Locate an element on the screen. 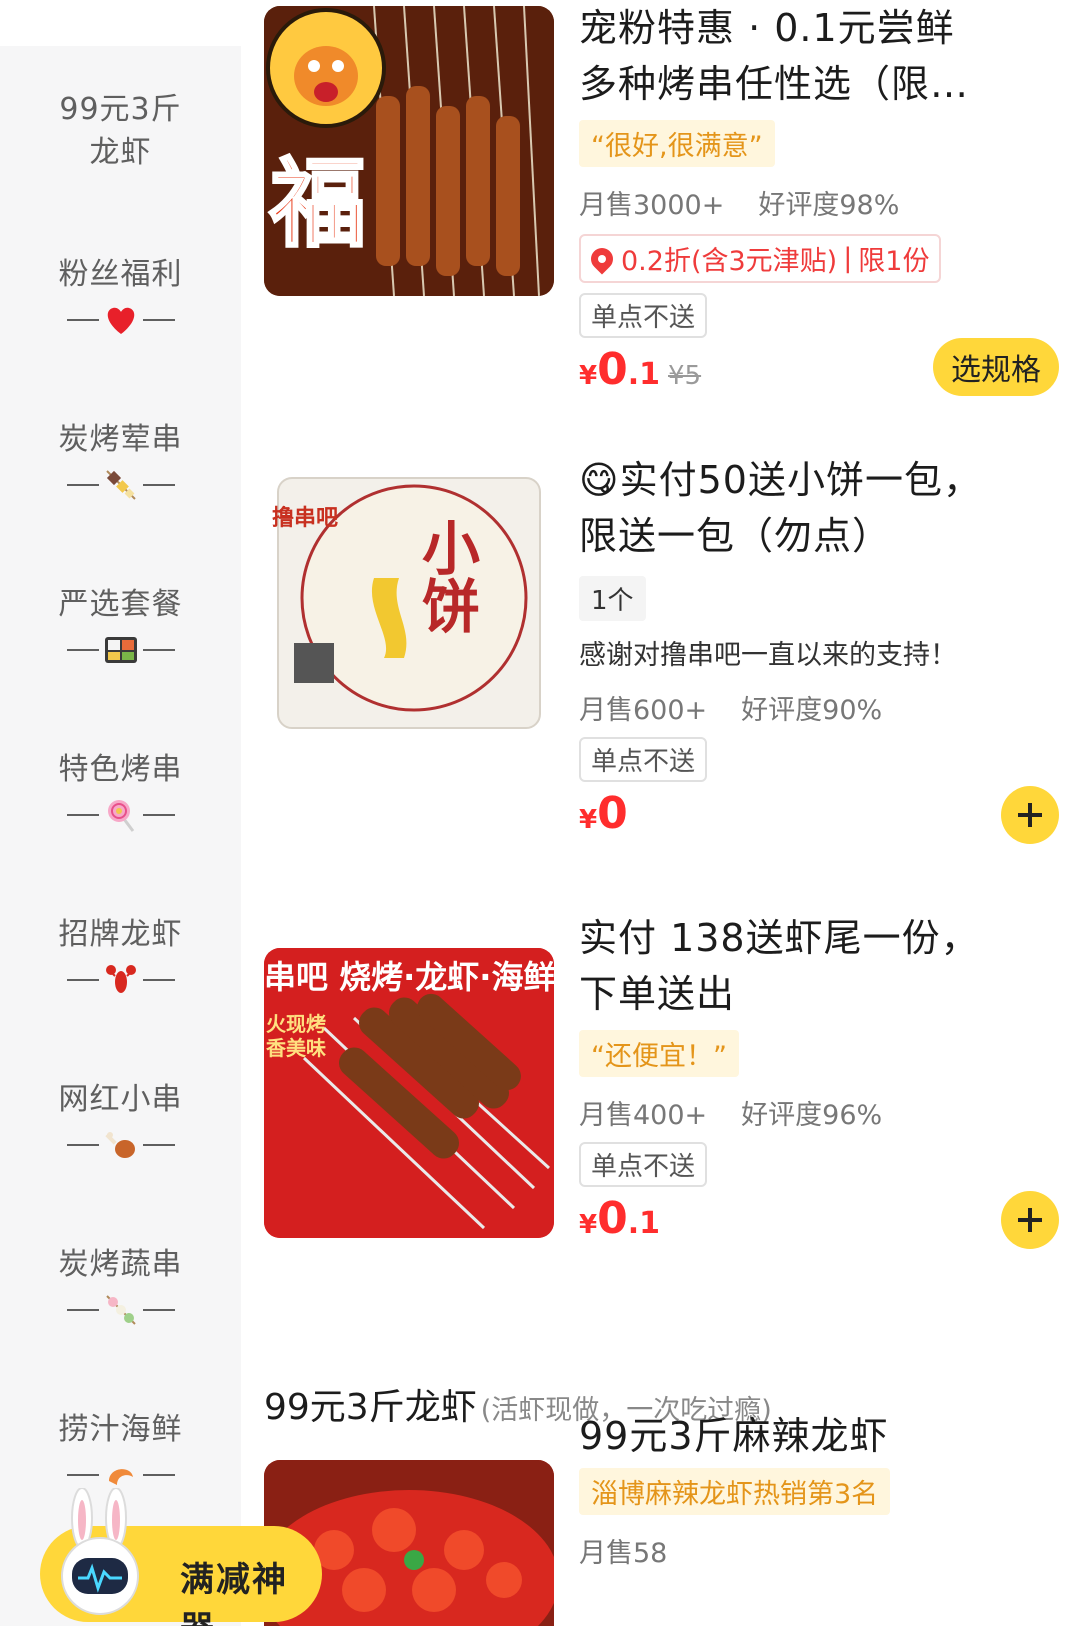 The image size is (1080, 1626). sales-stats: 月售600+ 好评度90% is located at coordinates (819, 707).